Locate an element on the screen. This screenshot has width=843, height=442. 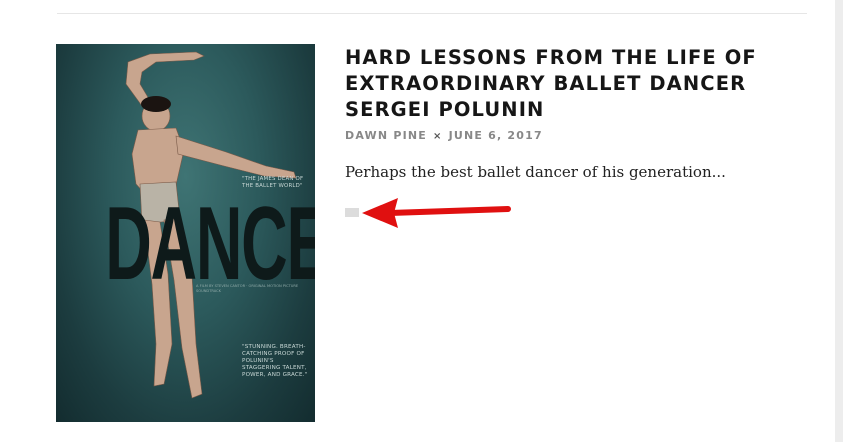
page-scrollbar is located at coordinates (839, 221).